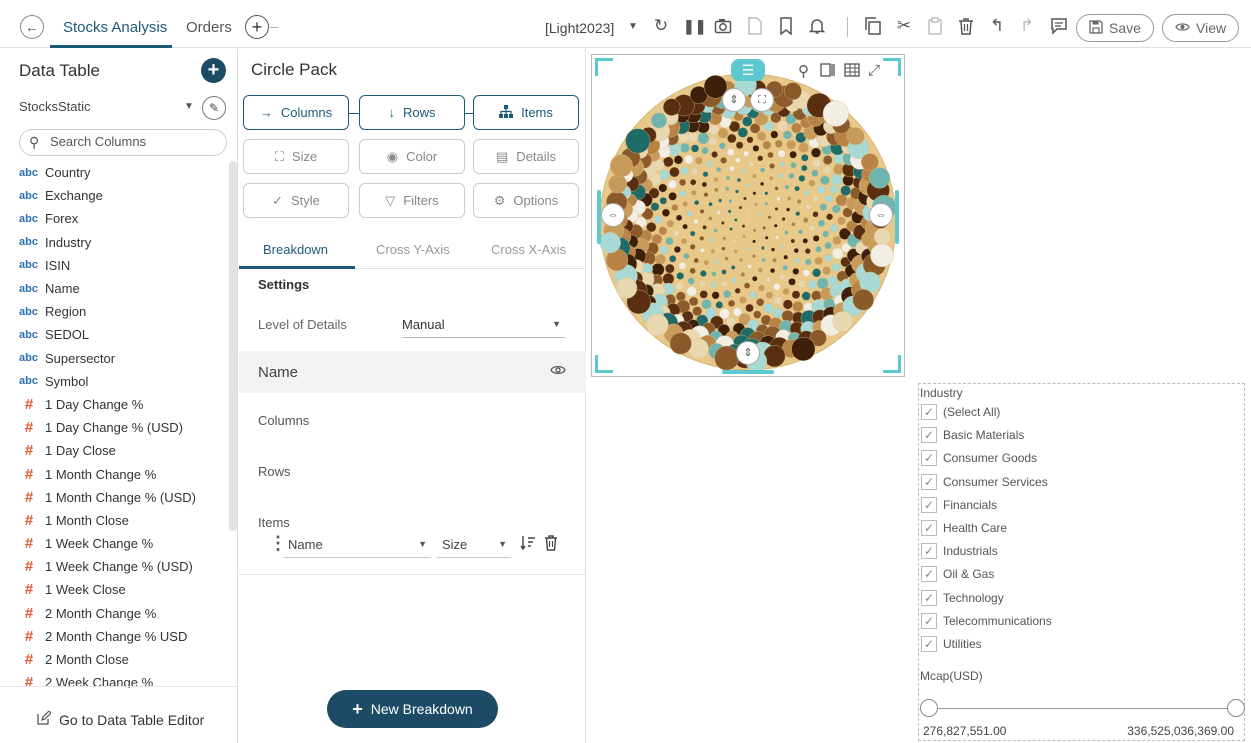 This screenshot has height=743, width=1251. I want to click on add-column-button: +, so click(213, 70).